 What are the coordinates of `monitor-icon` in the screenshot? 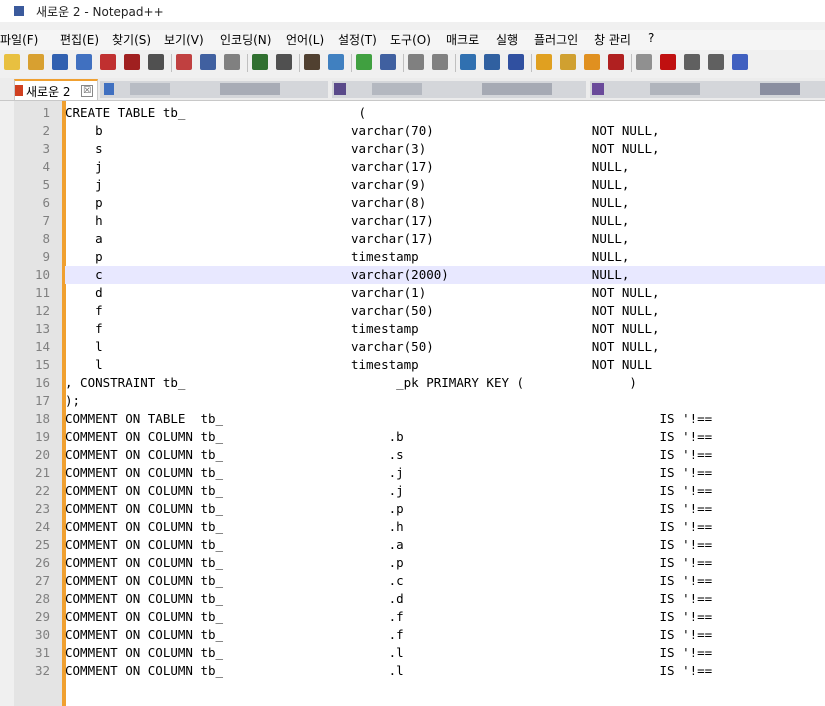 It's located at (616, 62).